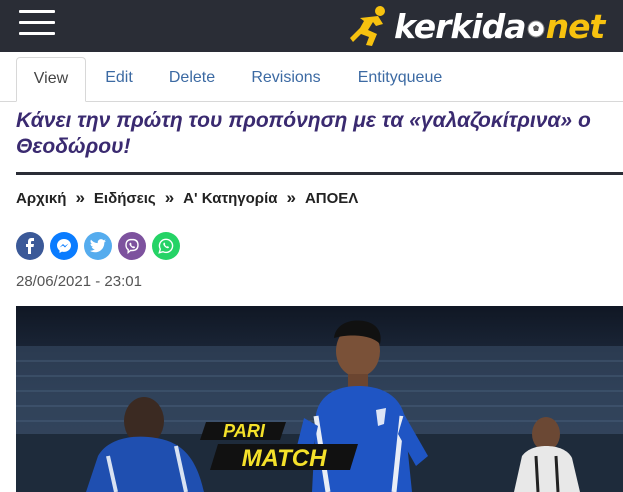 This screenshot has height=492, width=623. I want to click on svg-text: MATCH, so click(285, 458).